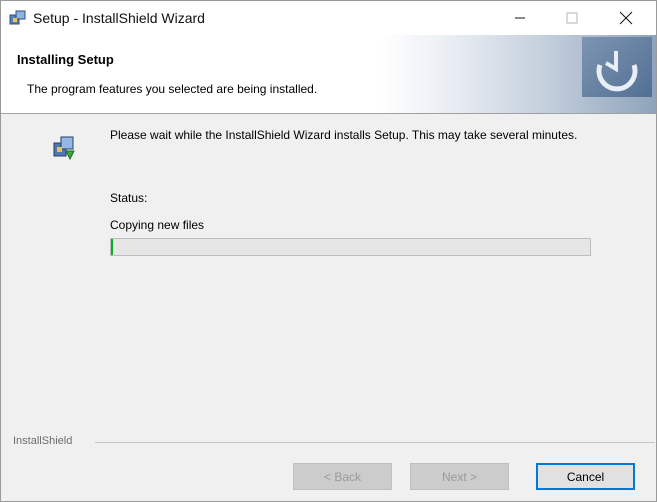 This screenshot has height=502, width=657. What do you see at coordinates (459, 476) in the screenshot?
I see `next-button: Next >` at bounding box center [459, 476].